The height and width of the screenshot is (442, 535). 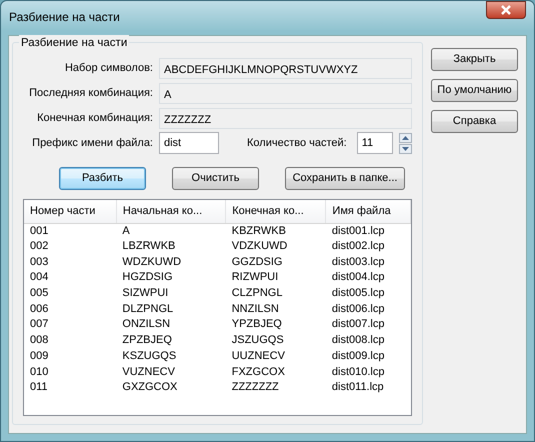 What do you see at coordinates (255, 388) in the screenshot?
I see `table-cell-text: ZZZZZZZ` at bounding box center [255, 388].